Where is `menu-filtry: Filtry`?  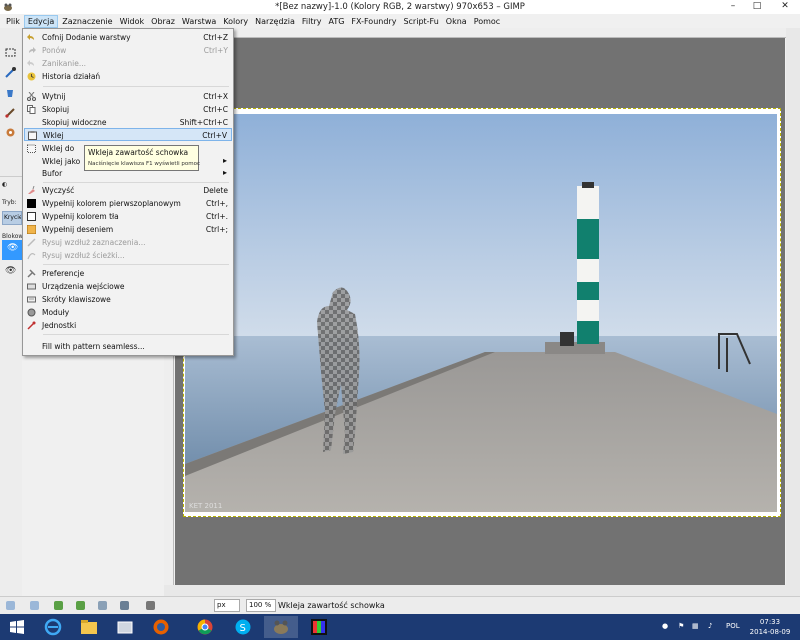
menu-filtry: Filtry is located at coordinates (312, 21).